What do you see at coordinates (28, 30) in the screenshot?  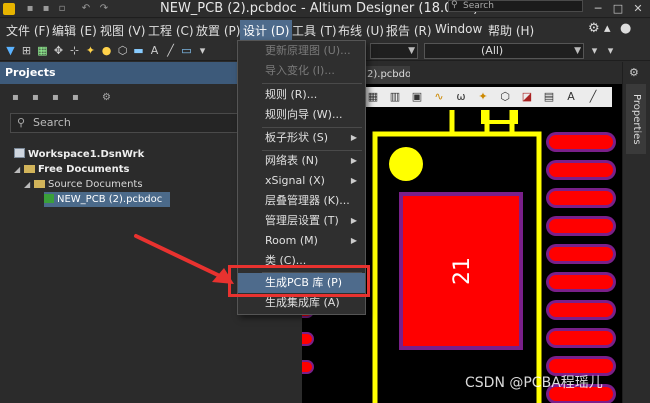 I see `menu-file: 文件 (F)` at bounding box center [28, 30].